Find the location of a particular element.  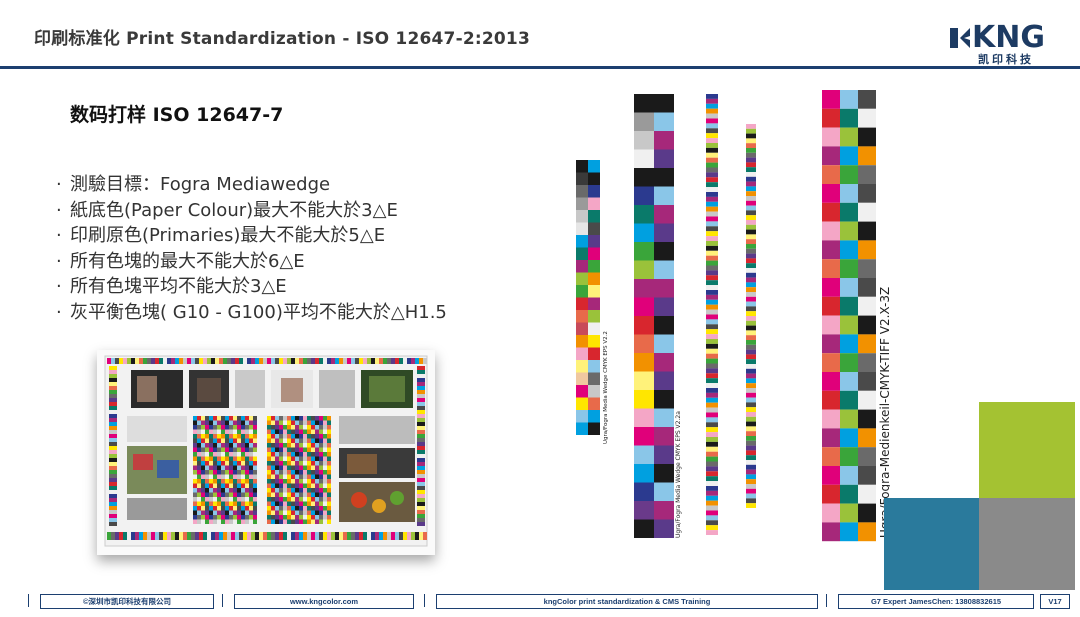

decor-green-block is located at coordinates (1027, 450).